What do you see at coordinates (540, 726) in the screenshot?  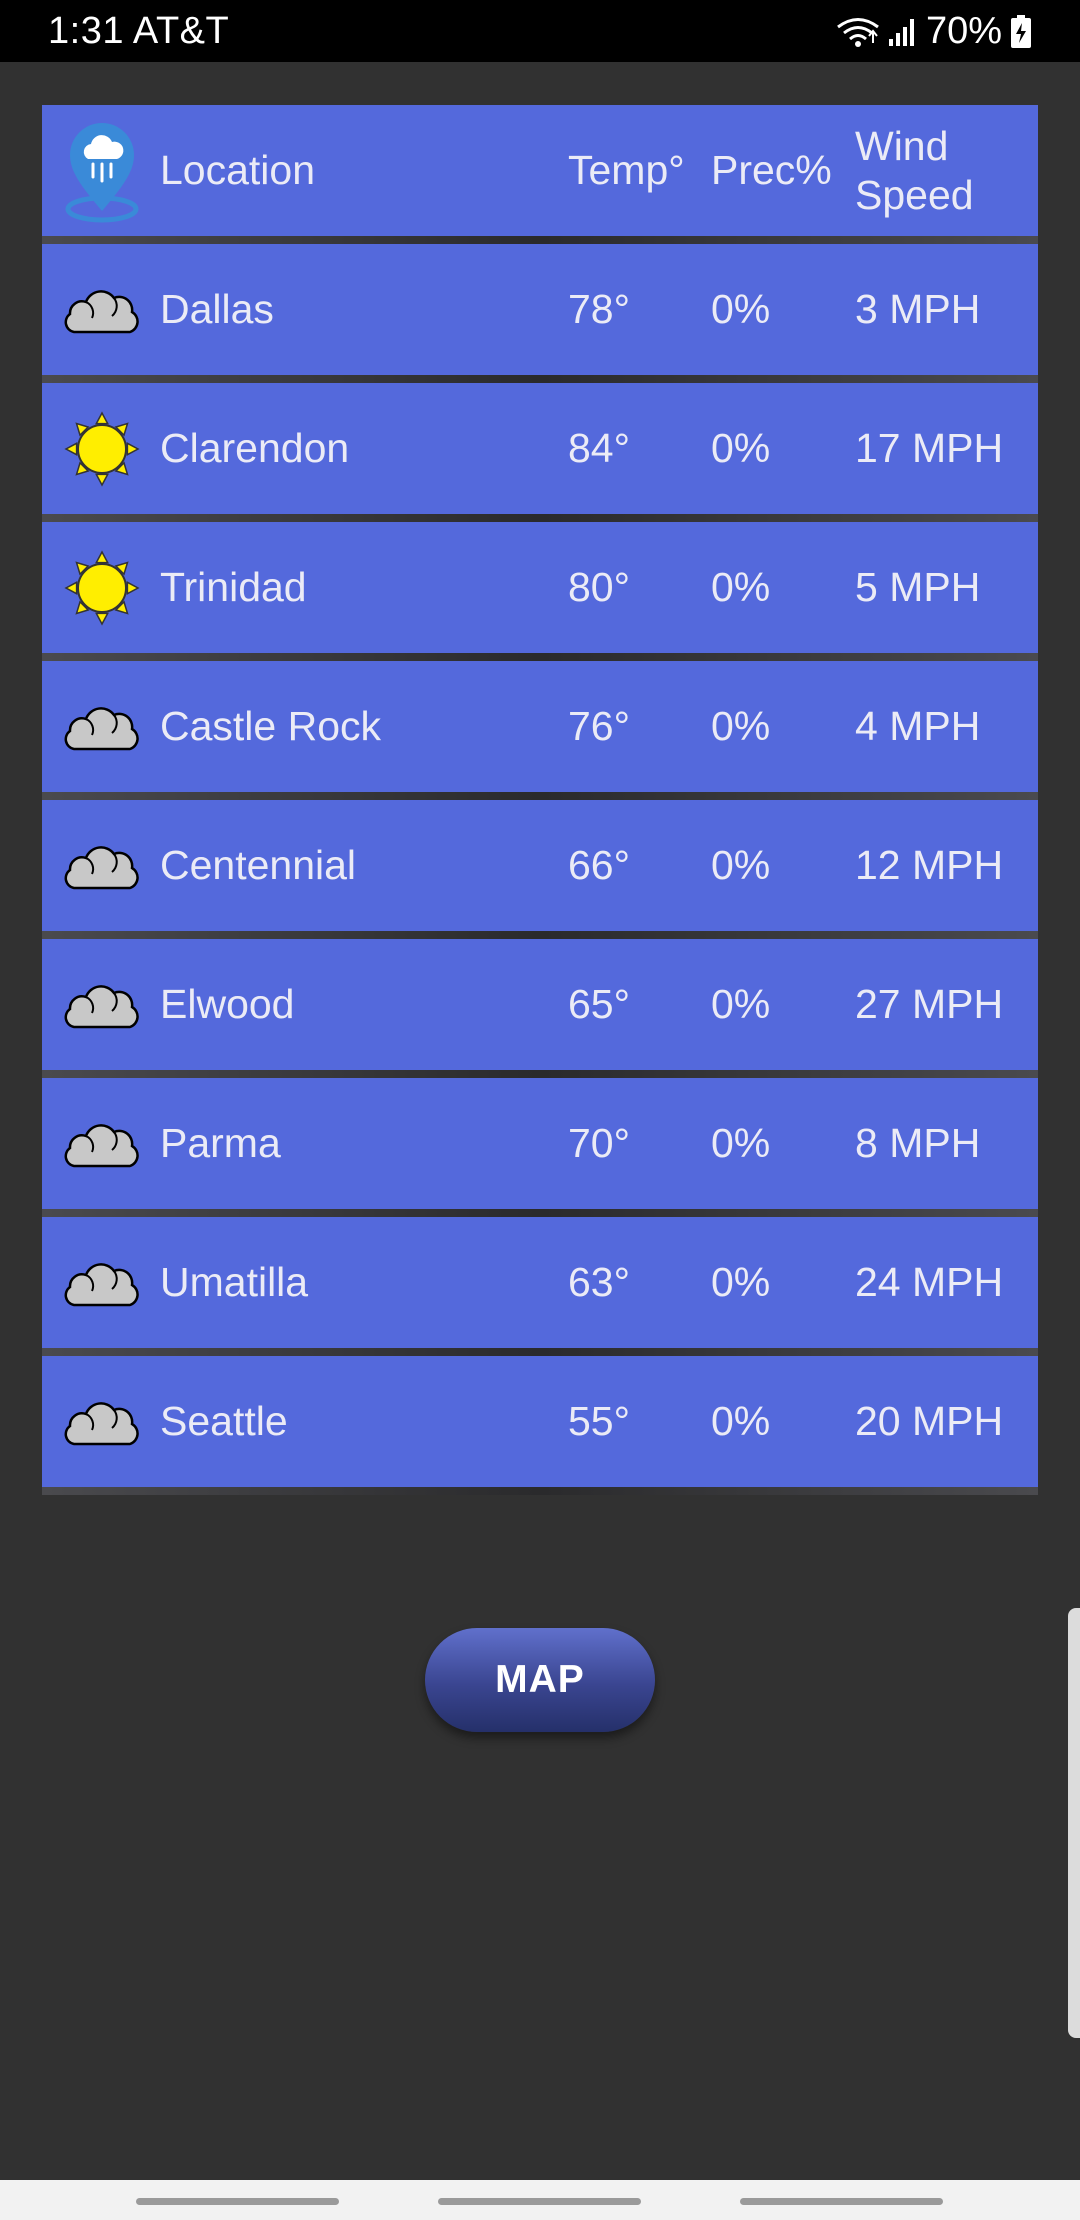 I see `table-row: Castle Rock 76° 0% 4 MPH` at bounding box center [540, 726].